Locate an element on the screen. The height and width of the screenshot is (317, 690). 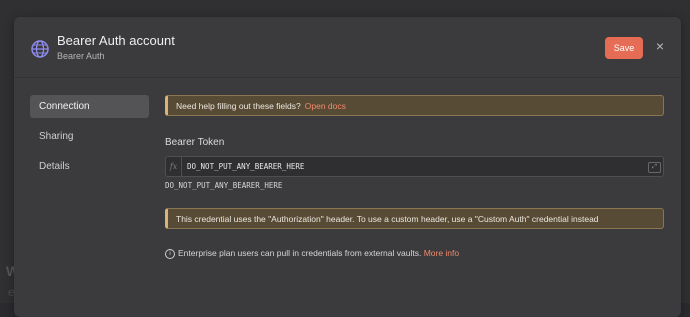
dialog-title: Bearer Auth account is located at coordinates (116, 40).